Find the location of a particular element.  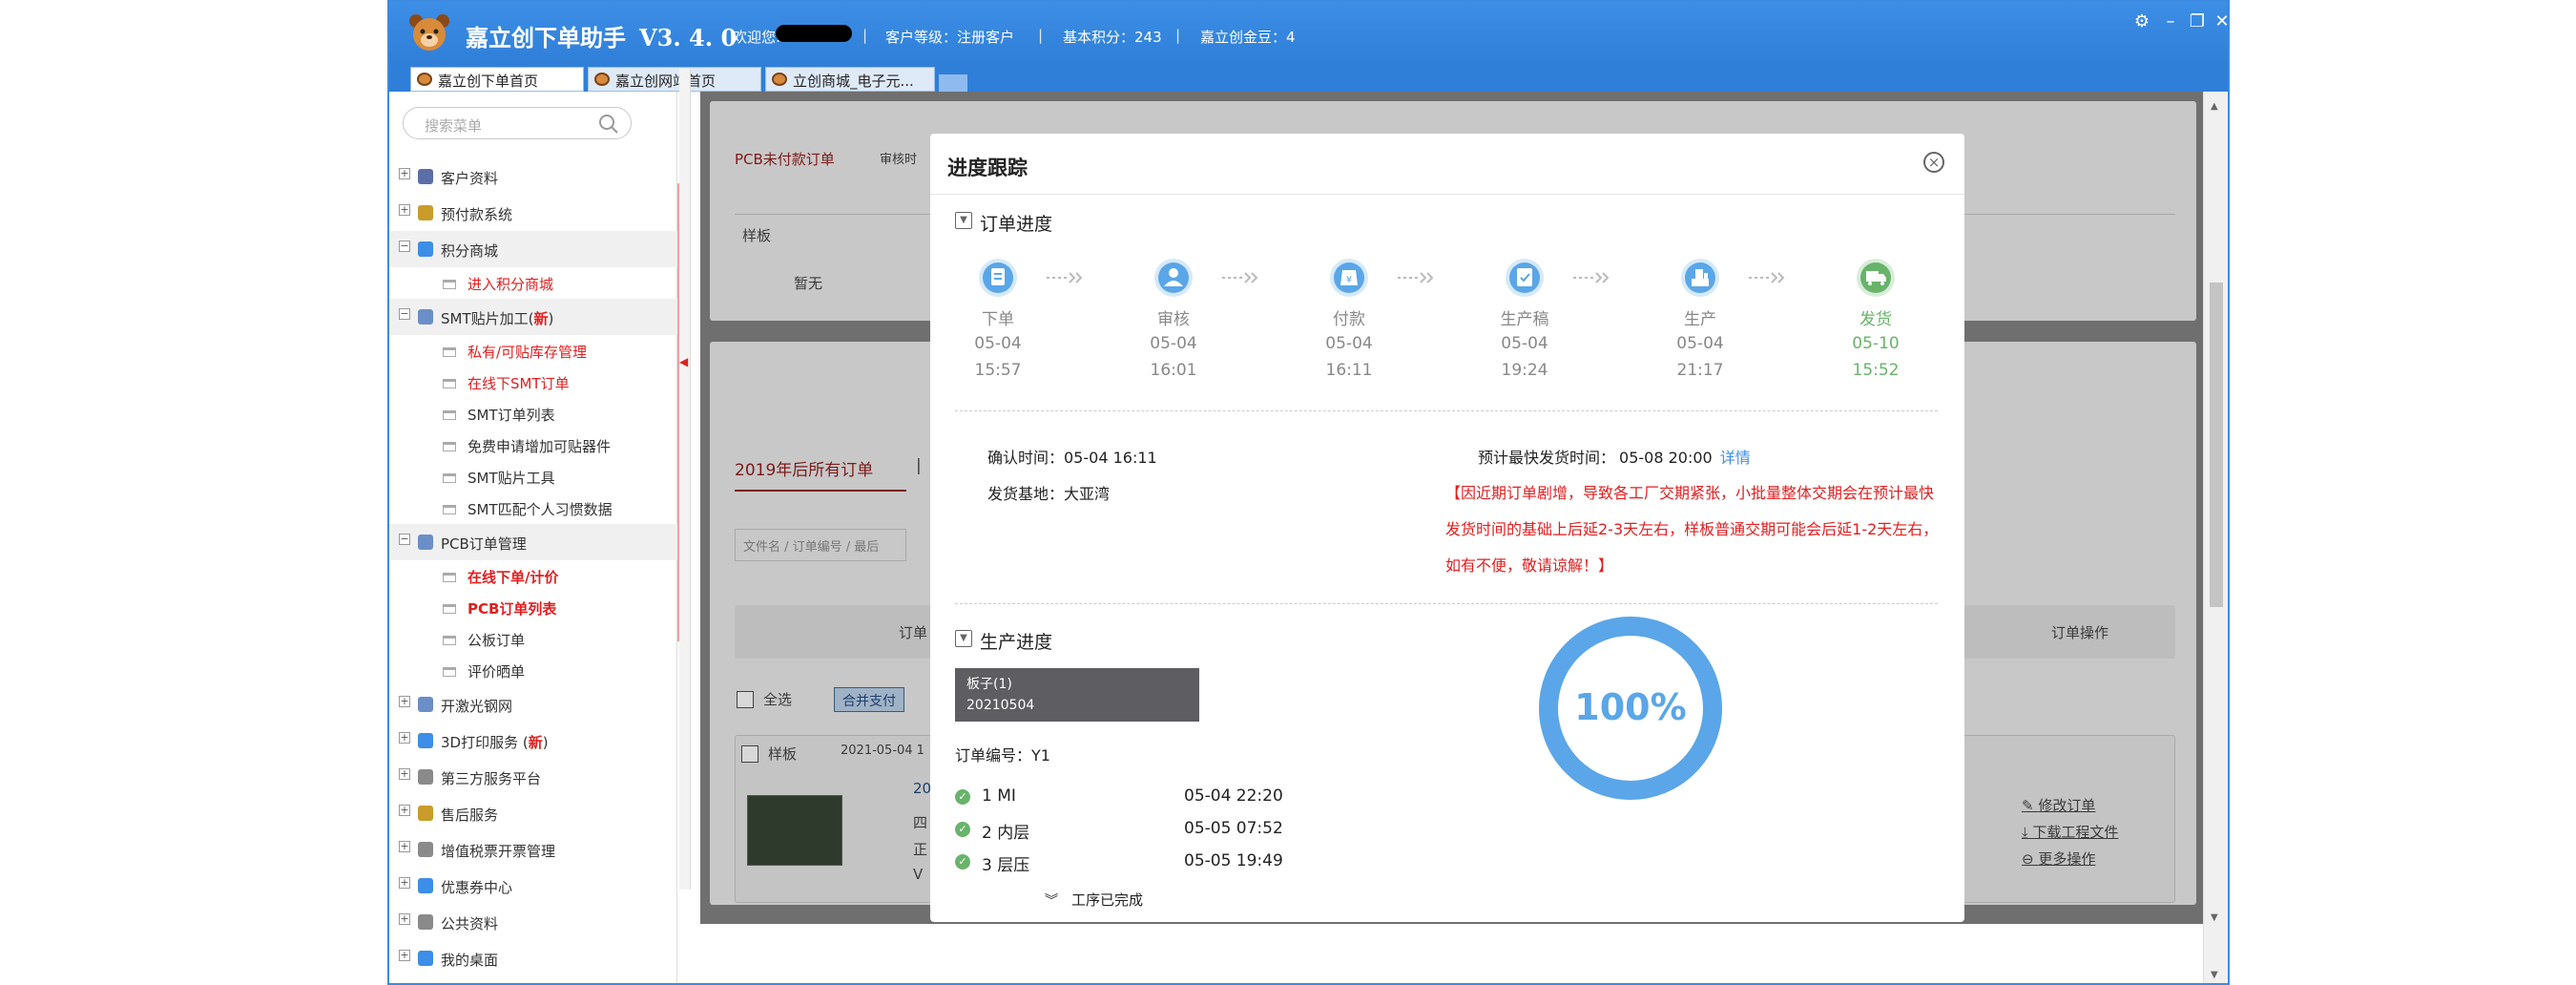

menu-search-input: 搜索菜单 is located at coordinates (453, 125).